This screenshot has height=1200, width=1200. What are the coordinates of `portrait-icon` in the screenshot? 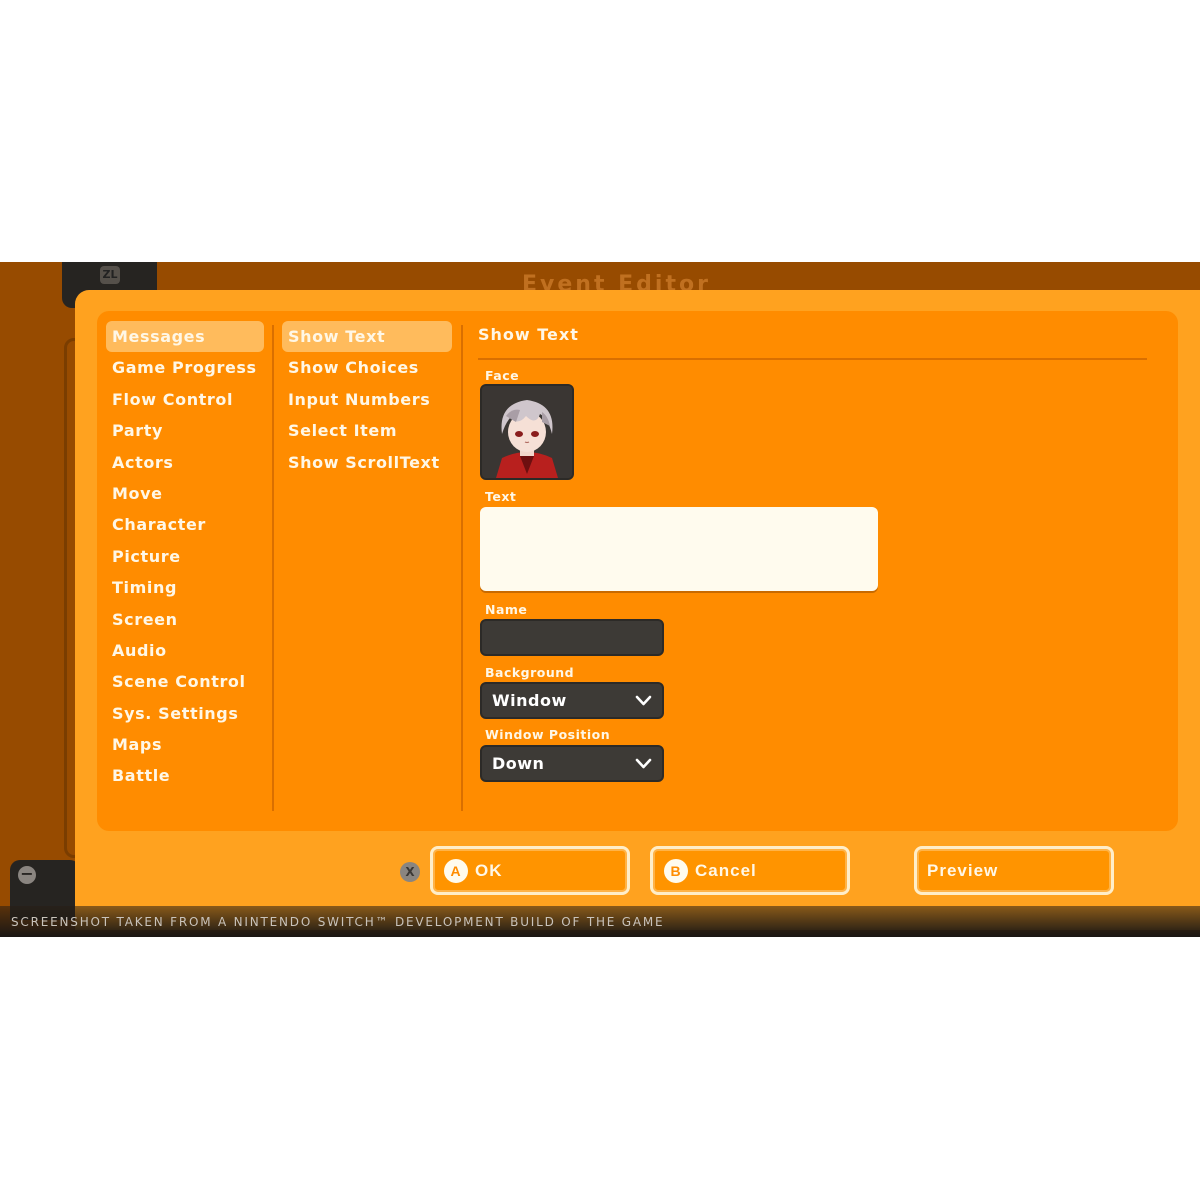 It's located at (527, 432).